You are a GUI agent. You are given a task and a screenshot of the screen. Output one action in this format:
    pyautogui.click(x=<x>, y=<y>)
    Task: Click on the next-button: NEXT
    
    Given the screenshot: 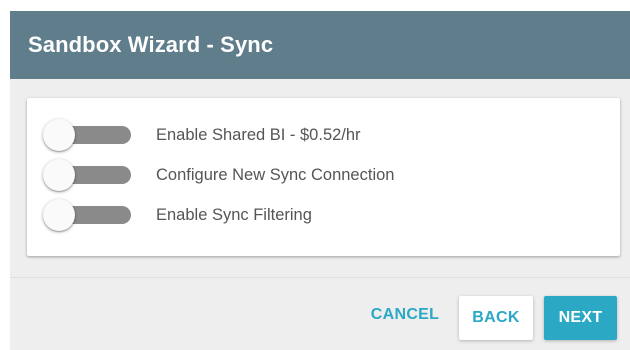 What is the action you would take?
    pyautogui.click(x=580, y=318)
    